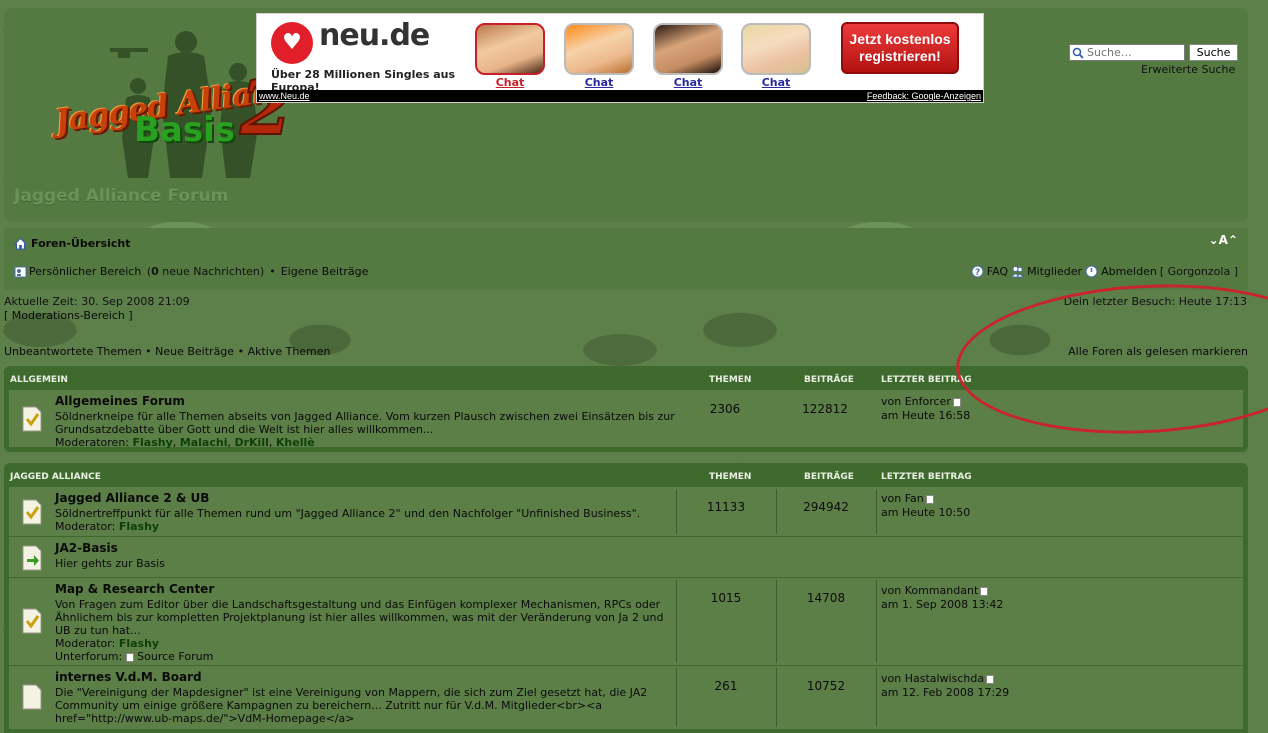 The height and width of the screenshot is (733, 1268). What do you see at coordinates (926, 415) in the screenshot?
I see `last-post-time: am Heute 16:58` at bounding box center [926, 415].